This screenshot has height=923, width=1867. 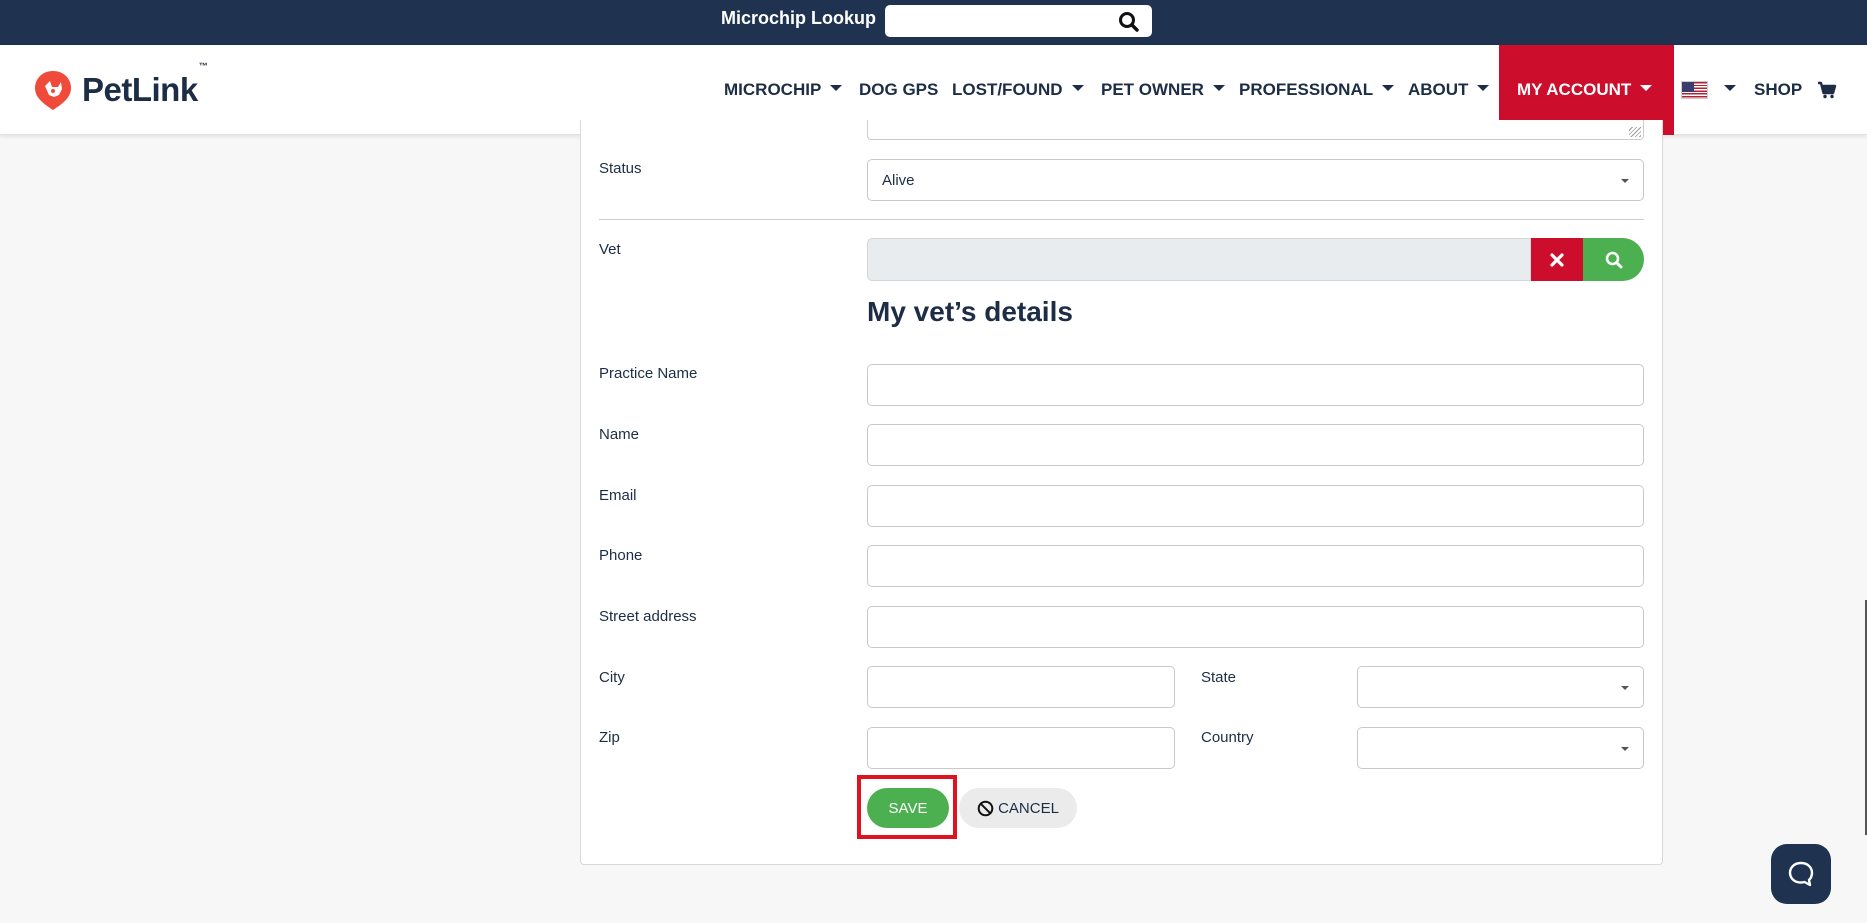 What do you see at coordinates (1028, 808) in the screenshot?
I see `cancel-label: CANCEL` at bounding box center [1028, 808].